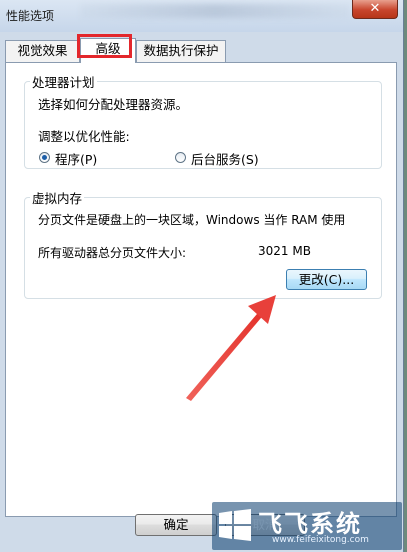 The image size is (407, 552). I want to click on group-title: 虚拟内存, so click(57, 198).